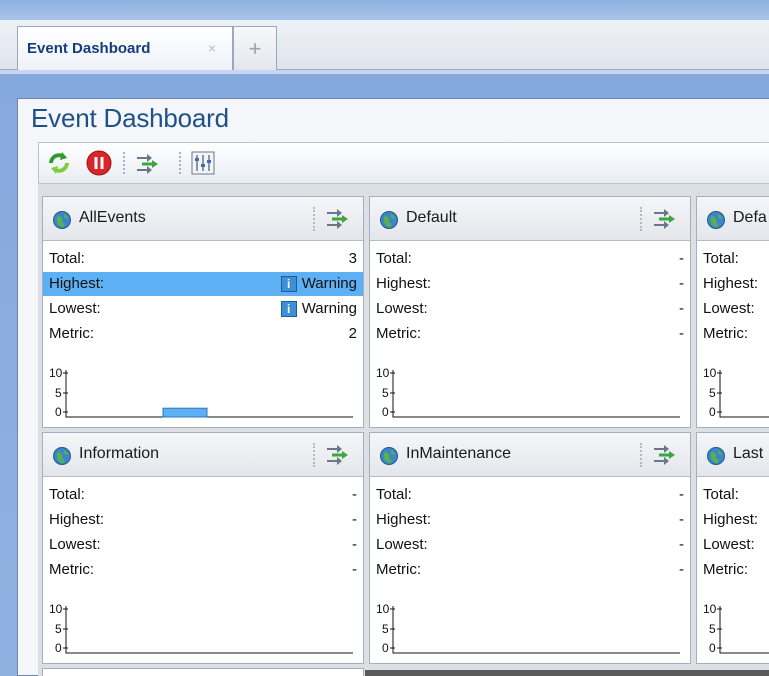  Describe the element at coordinates (99, 163) in the screenshot. I see `stop-icon` at that location.